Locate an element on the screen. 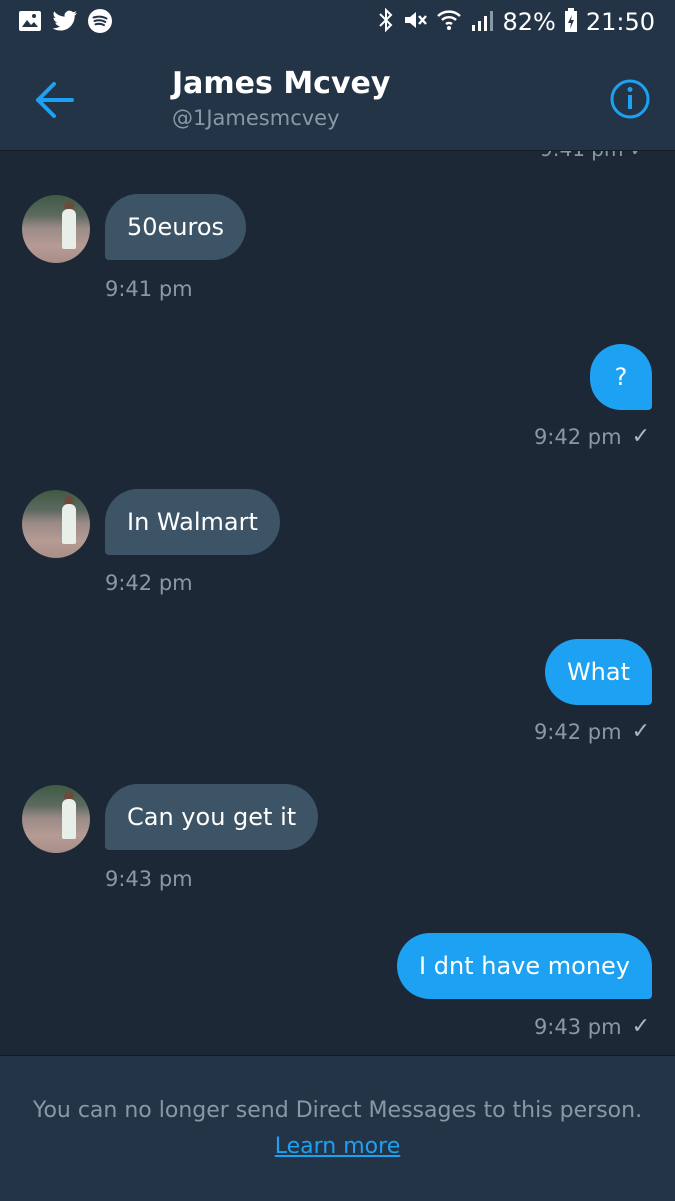 The width and height of the screenshot is (675, 1201). partial-timestamp: 9:41 pm ✓ is located at coordinates (593, 156).